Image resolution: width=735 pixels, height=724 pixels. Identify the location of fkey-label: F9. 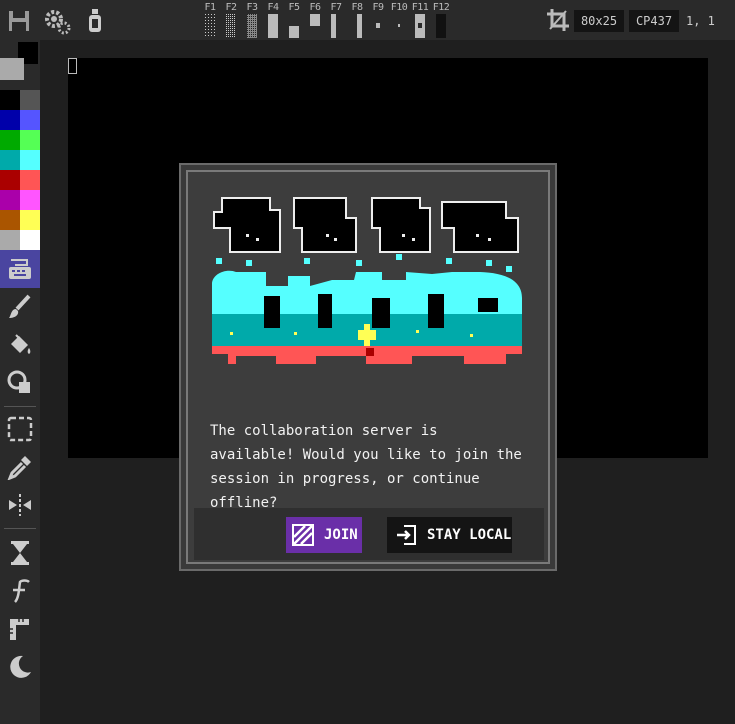
(378, 7).